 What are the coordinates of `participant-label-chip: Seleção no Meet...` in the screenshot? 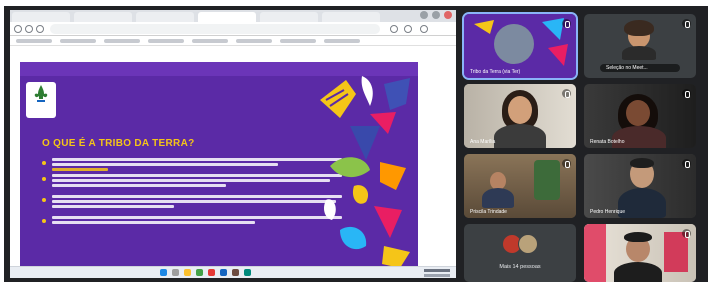 It's located at (640, 68).